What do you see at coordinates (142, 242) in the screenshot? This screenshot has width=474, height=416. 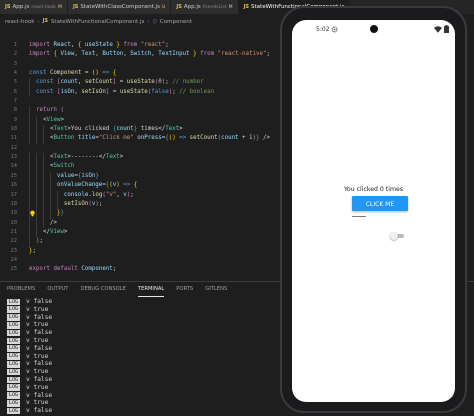 I see `code-line: 22 );` at bounding box center [142, 242].